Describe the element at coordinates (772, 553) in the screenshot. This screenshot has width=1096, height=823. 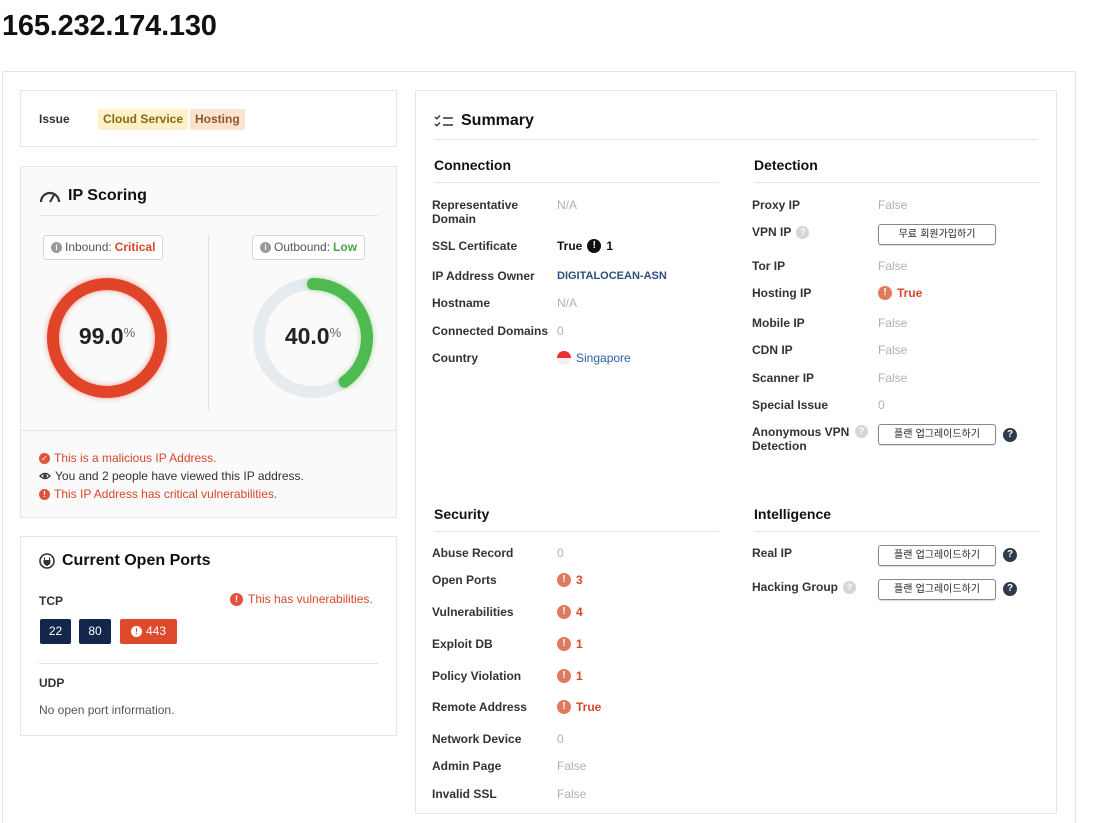
I see `row-label: Real IP` at that location.